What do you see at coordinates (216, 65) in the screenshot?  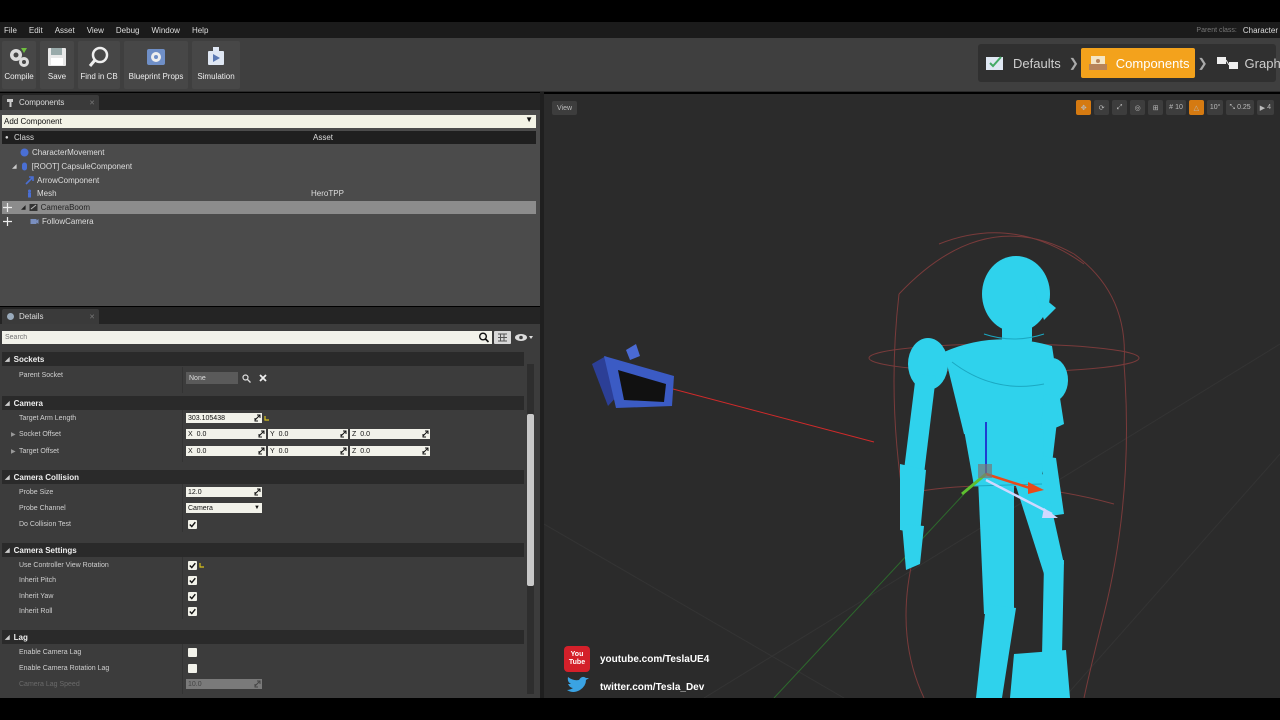 I see `simulation-button: Simulation` at bounding box center [216, 65].